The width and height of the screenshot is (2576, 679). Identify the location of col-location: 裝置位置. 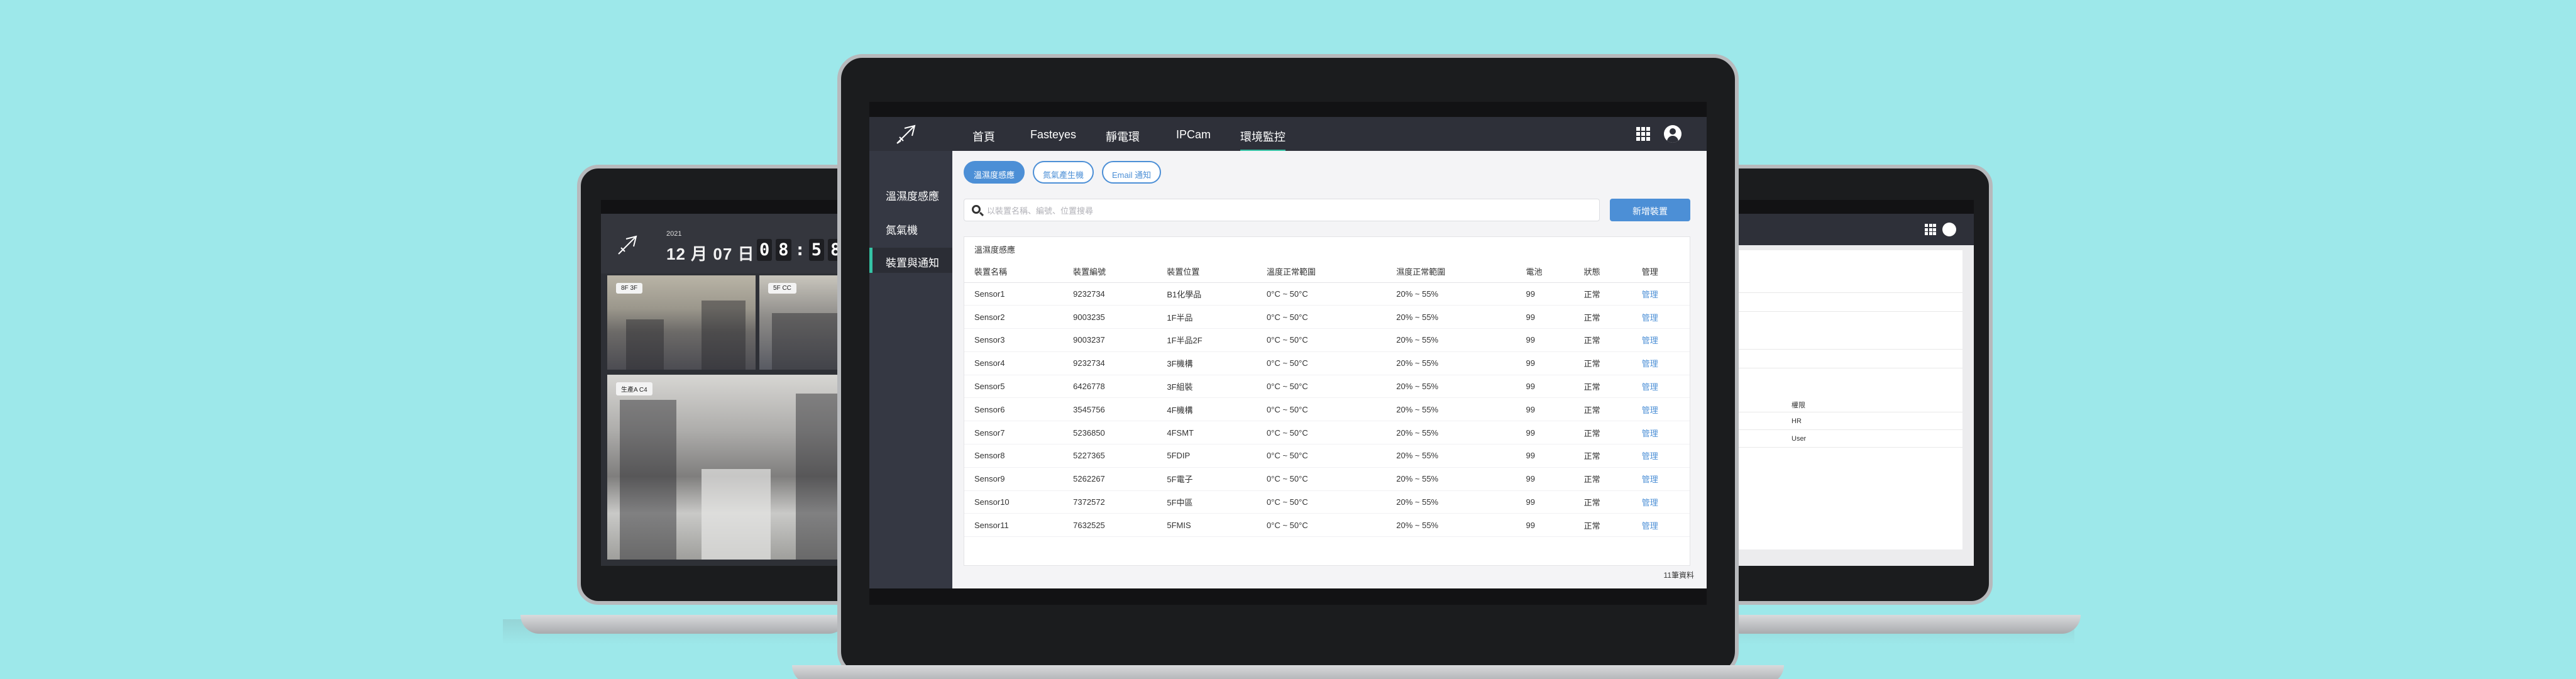
(1207, 272).